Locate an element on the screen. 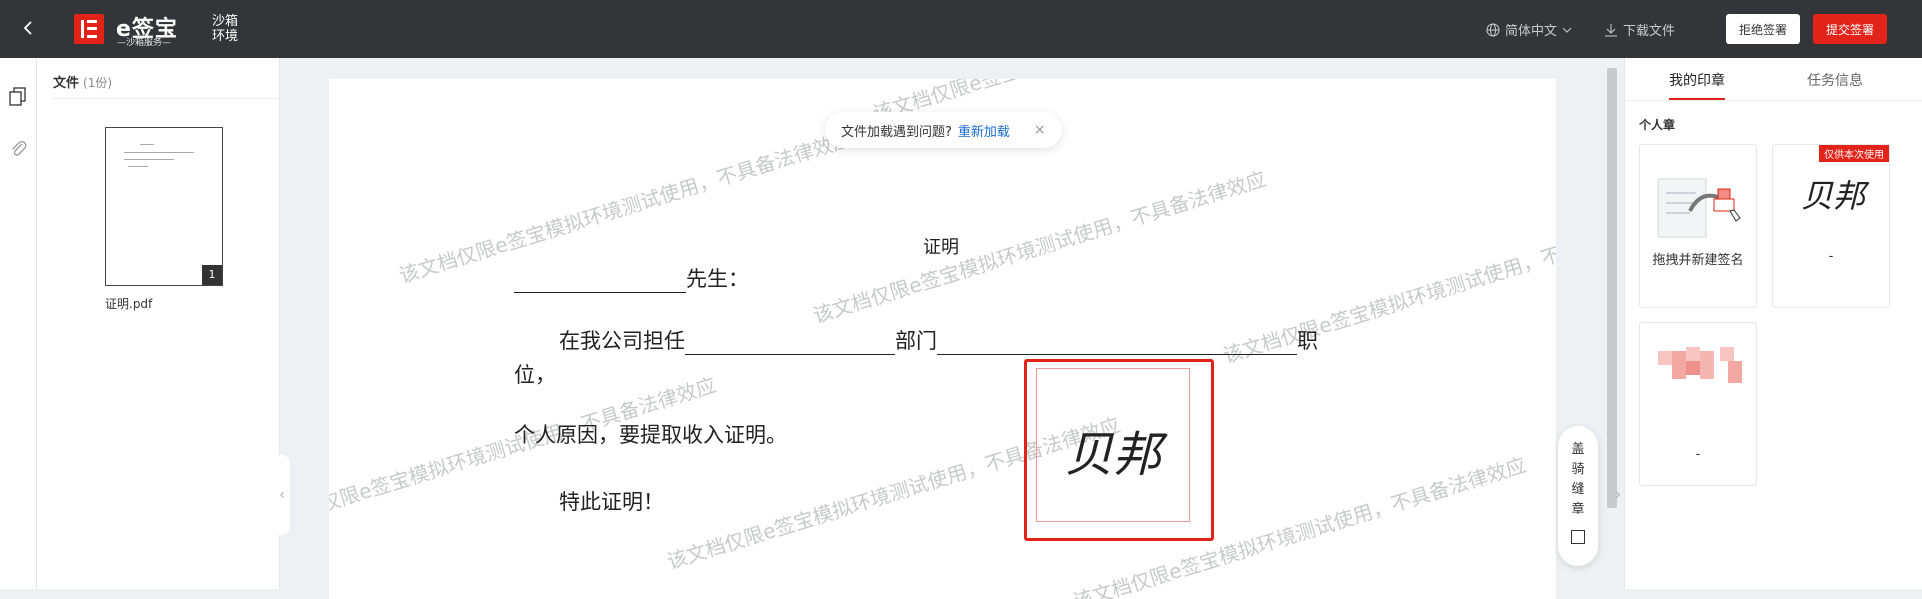 This screenshot has width=1922, height=599. chevron-left-icon: ‹ is located at coordinates (282, 495).